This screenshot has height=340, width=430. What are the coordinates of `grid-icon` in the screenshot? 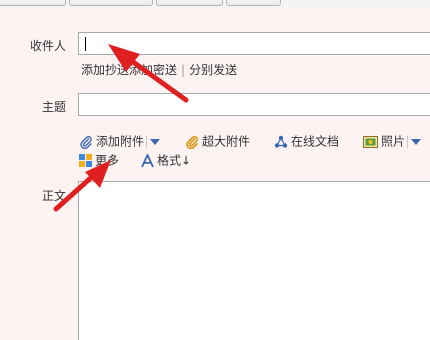 It's located at (85, 160).